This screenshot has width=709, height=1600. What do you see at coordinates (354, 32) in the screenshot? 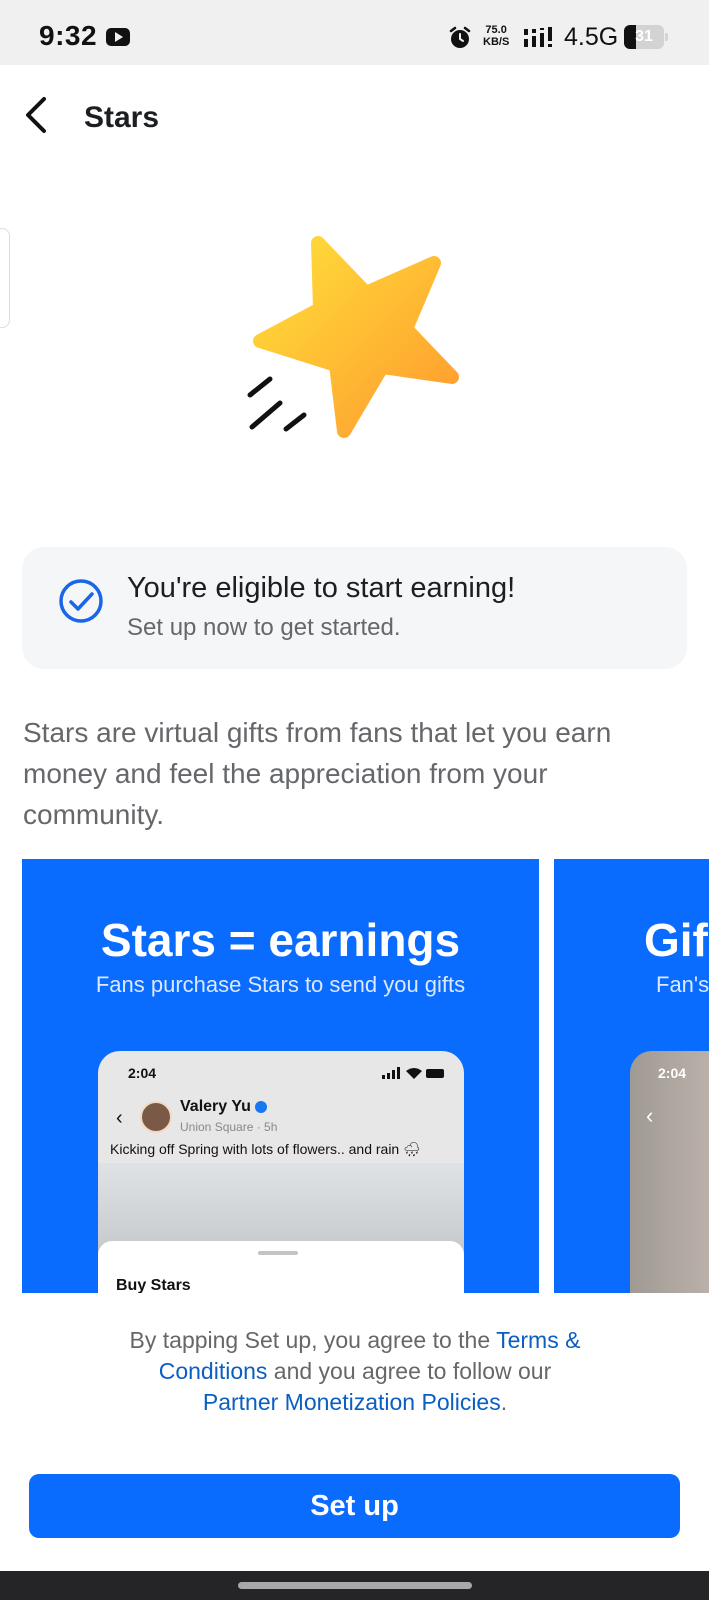
I see `status-bar: 9:32 75.0 KB/S 4.5G 31` at bounding box center [354, 32].